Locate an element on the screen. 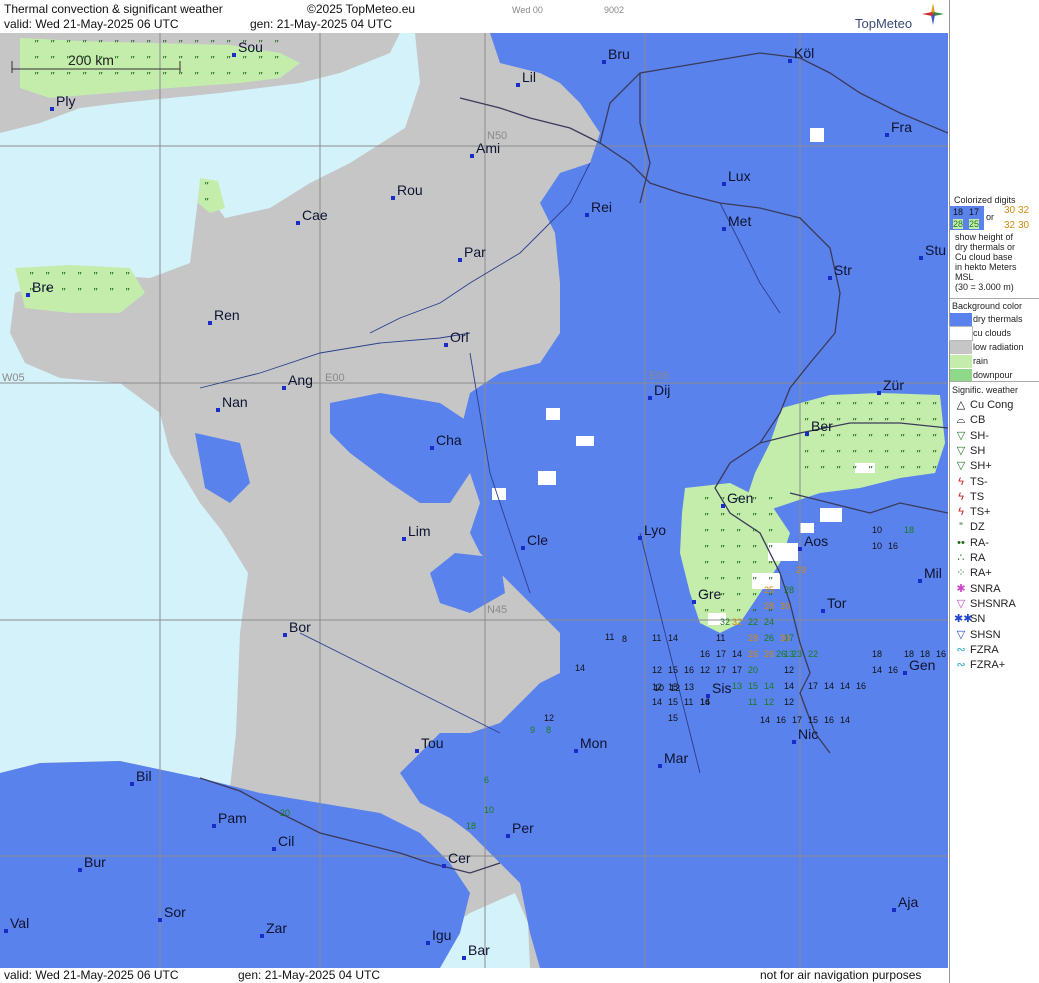  height-digit: 28 is located at coordinates (789, 590).